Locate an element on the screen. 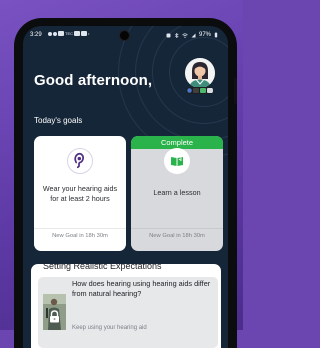 The height and width of the screenshot is (348, 320). todays-goals-heading: Today's goals is located at coordinates (58, 120).